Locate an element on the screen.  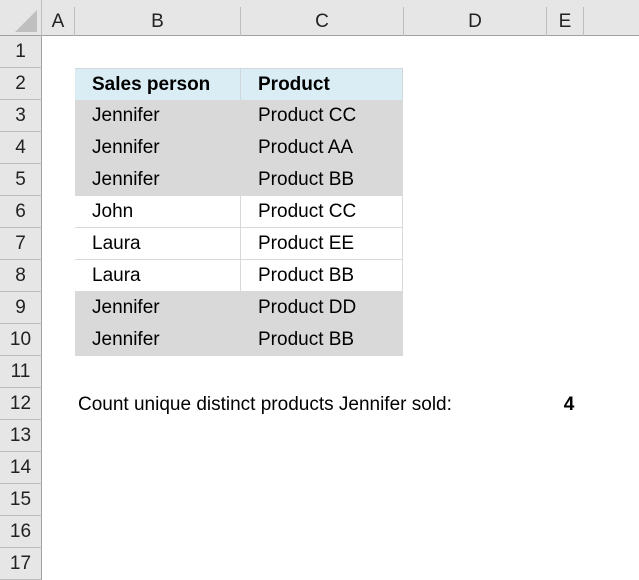
column-header-a: A is located at coordinates (58, 21).